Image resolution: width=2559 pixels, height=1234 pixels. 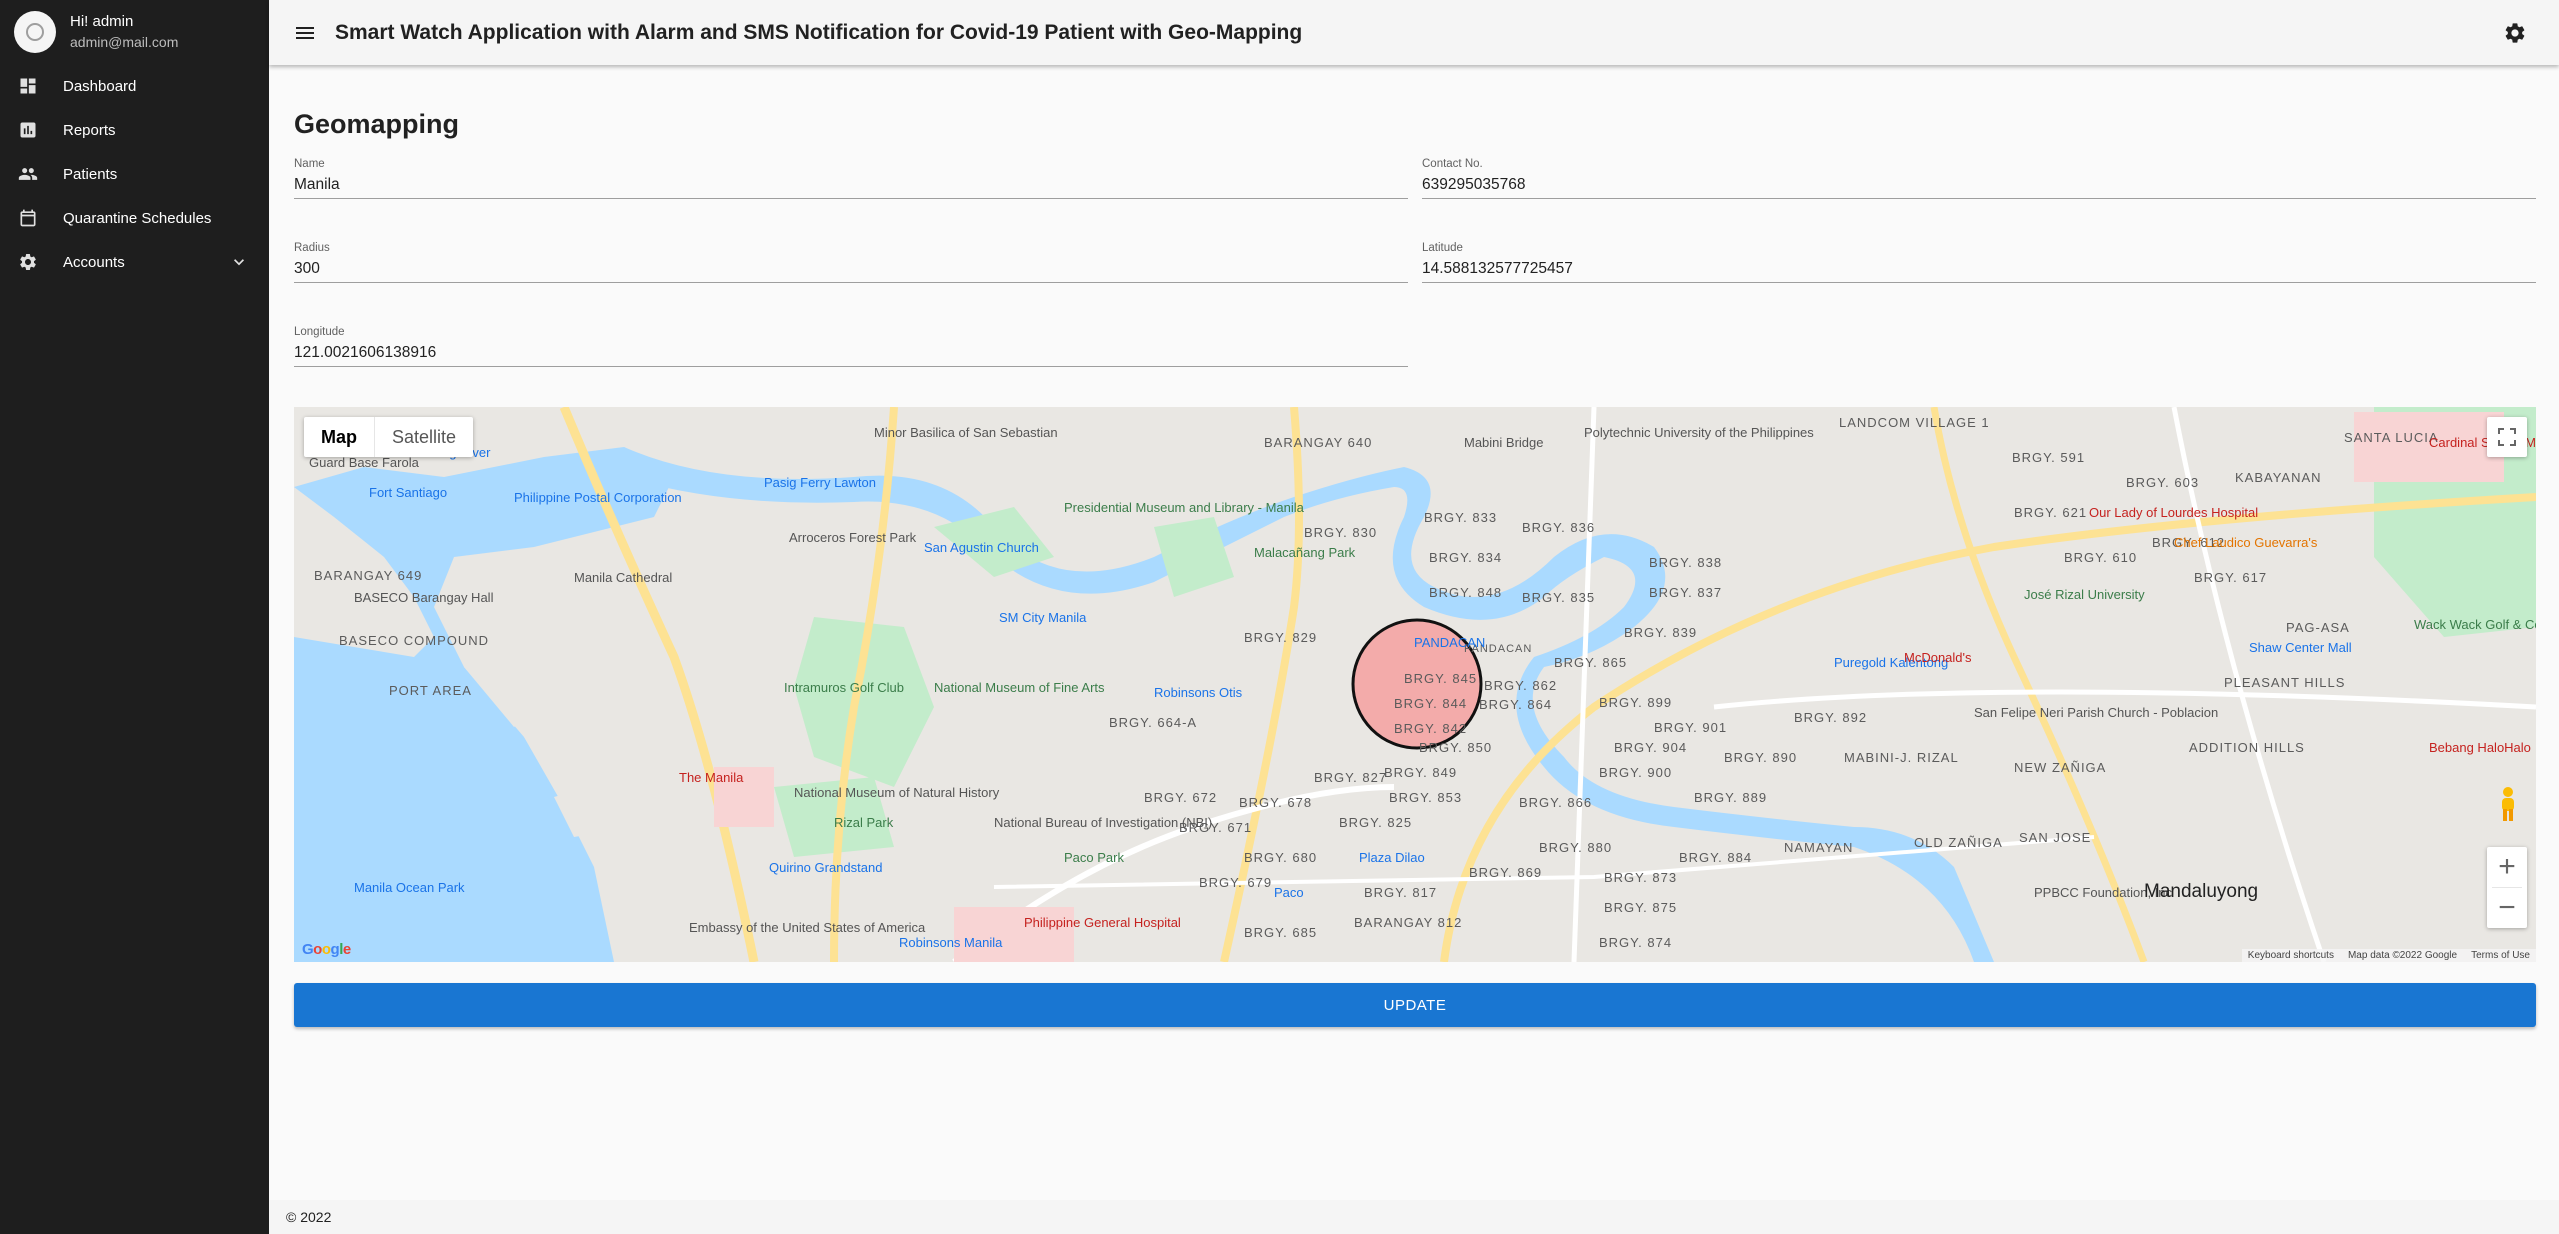 What do you see at coordinates (1280, 932) in the screenshot?
I see `map-label: BRGY. 685` at bounding box center [1280, 932].